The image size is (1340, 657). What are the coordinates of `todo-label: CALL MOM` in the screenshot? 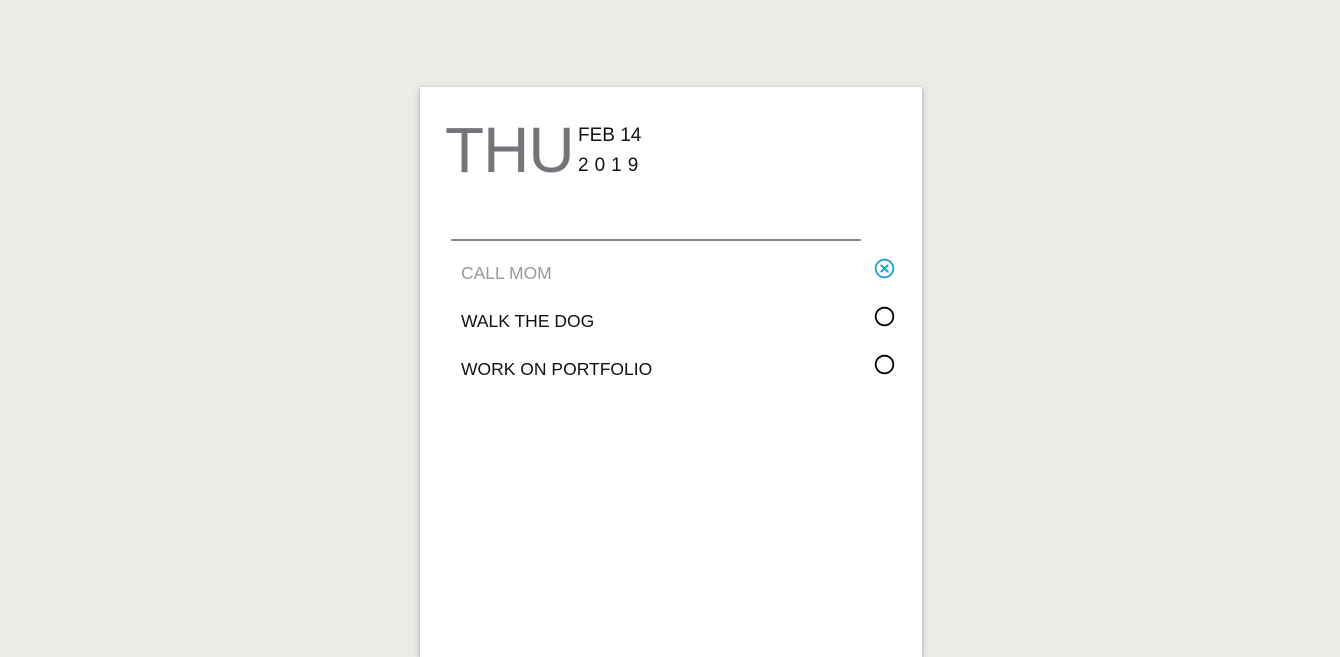 It's located at (506, 273).